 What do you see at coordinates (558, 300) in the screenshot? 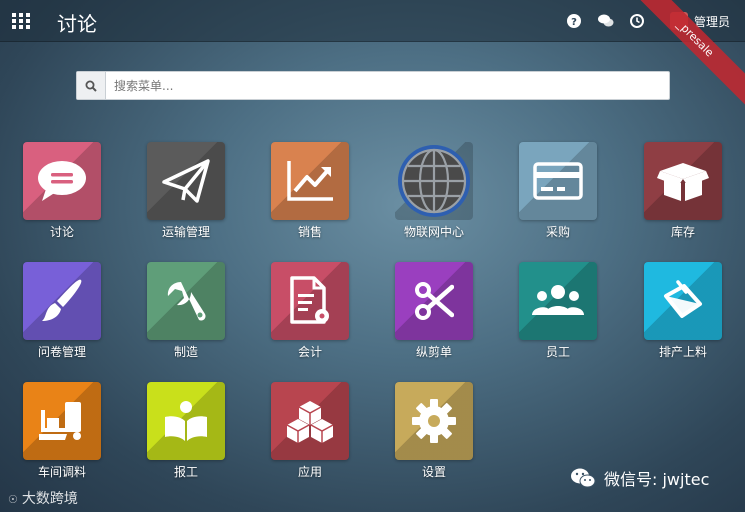
I see `users-icon` at bounding box center [558, 300].